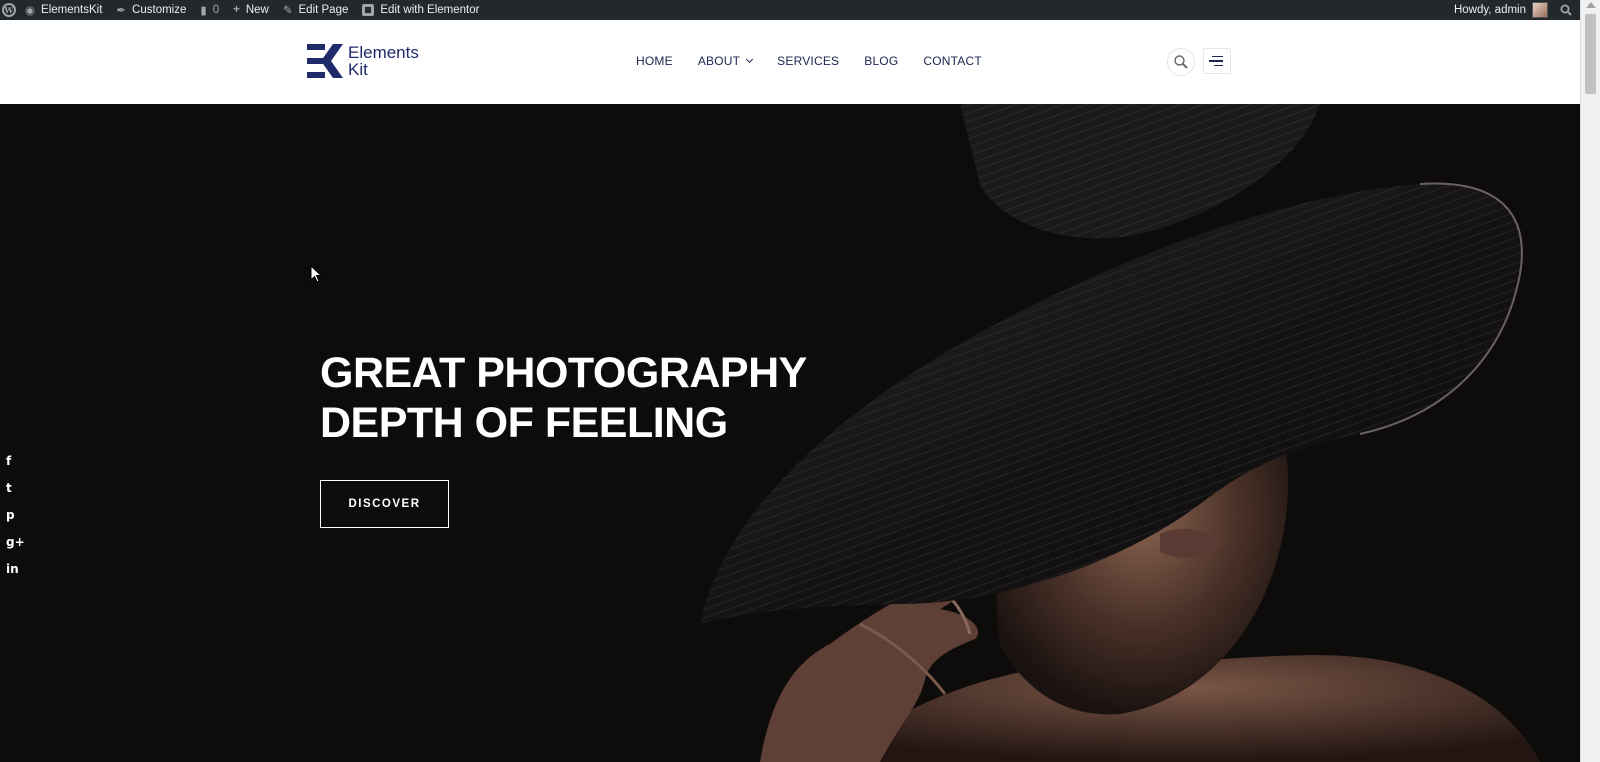 The width and height of the screenshot is (1600, 762). Describe the element at coordinates (236, 10) in the screenshot. I see `plus-icon: +` at that location.